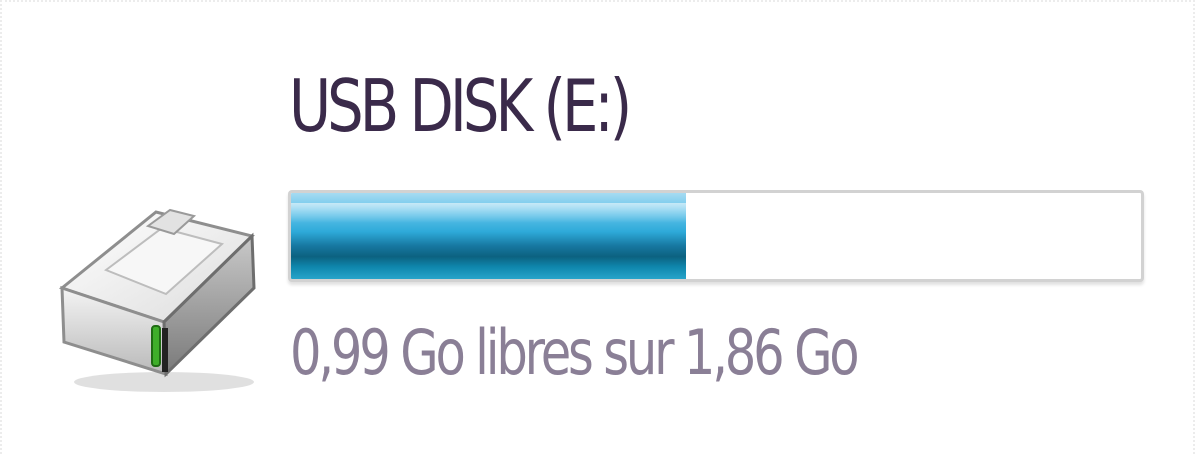 The height and width of the screenshot is (454, 1195). Describe the element at coordinates (159, 296) in the screenshot. I see `usb-drive-icon` at that location.